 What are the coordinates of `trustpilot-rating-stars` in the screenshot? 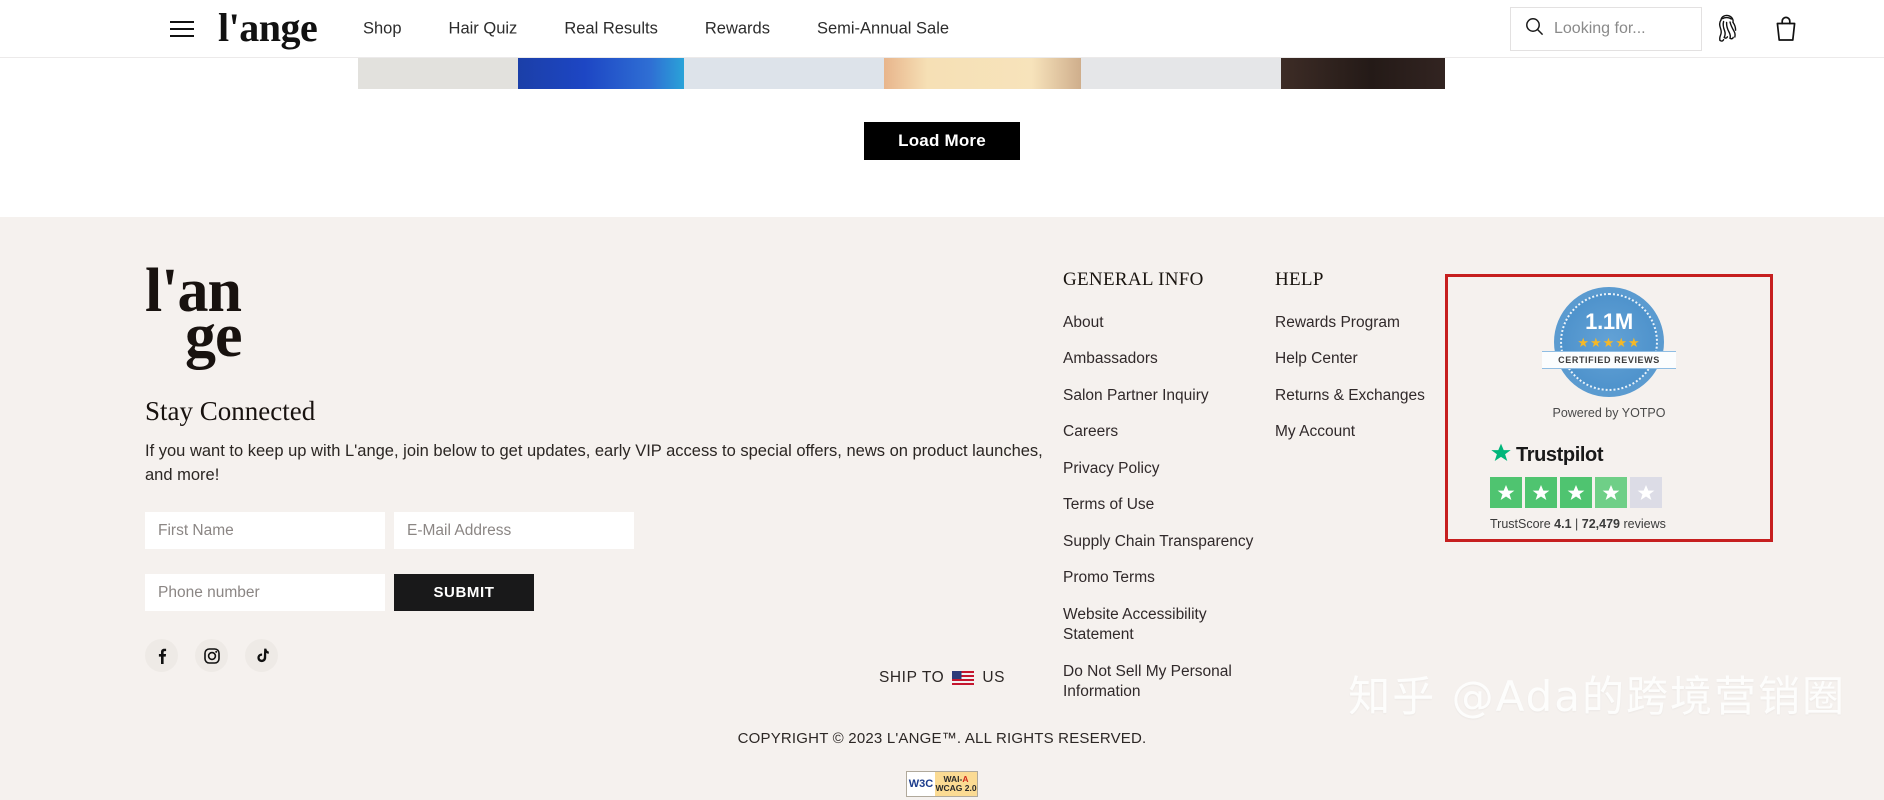 It's located at (1630, 492).